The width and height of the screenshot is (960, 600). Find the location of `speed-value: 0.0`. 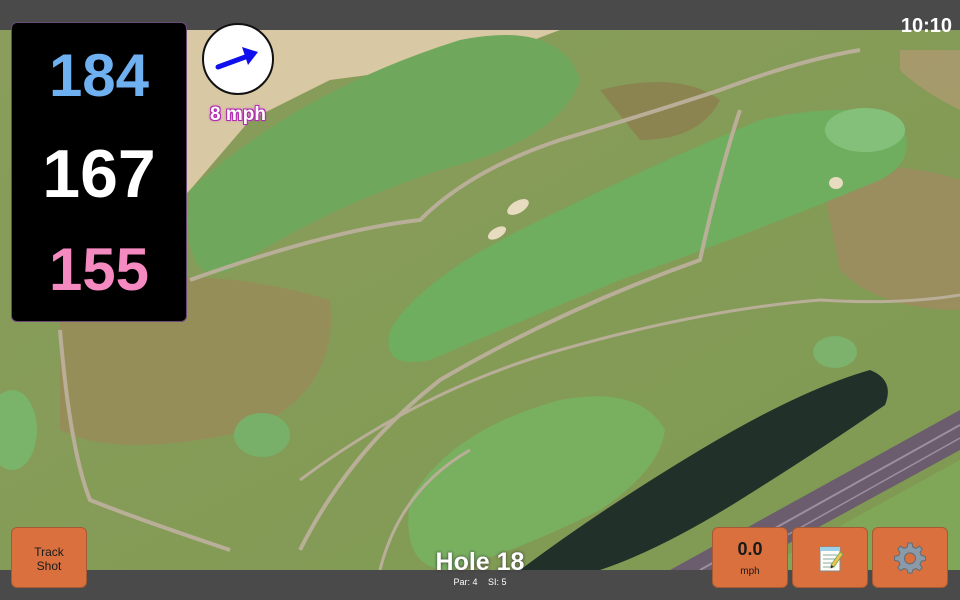

speed-value: 0.0 is located at coordinates (750, 549).